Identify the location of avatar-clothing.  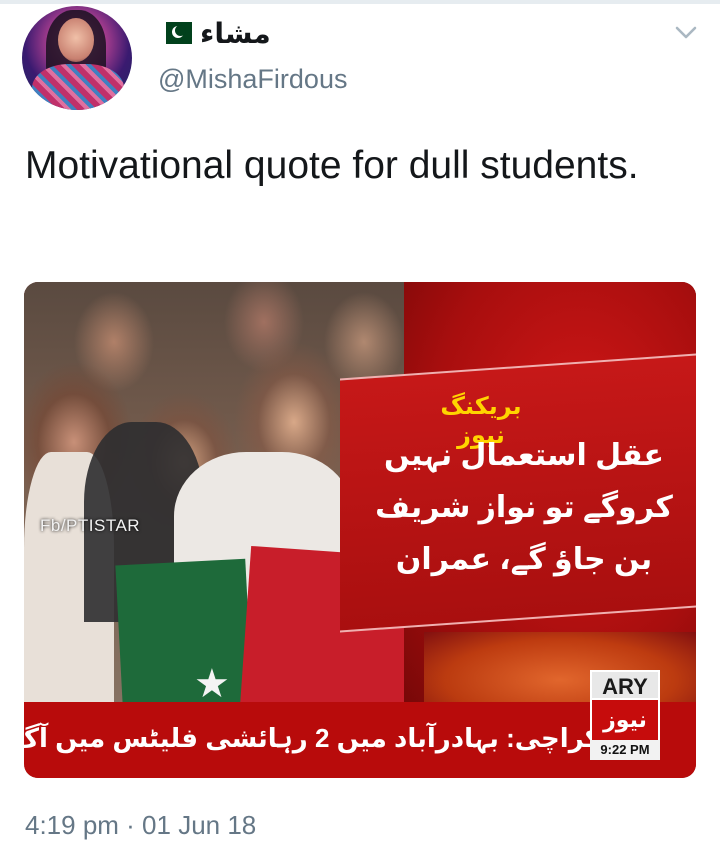
(78, 87).